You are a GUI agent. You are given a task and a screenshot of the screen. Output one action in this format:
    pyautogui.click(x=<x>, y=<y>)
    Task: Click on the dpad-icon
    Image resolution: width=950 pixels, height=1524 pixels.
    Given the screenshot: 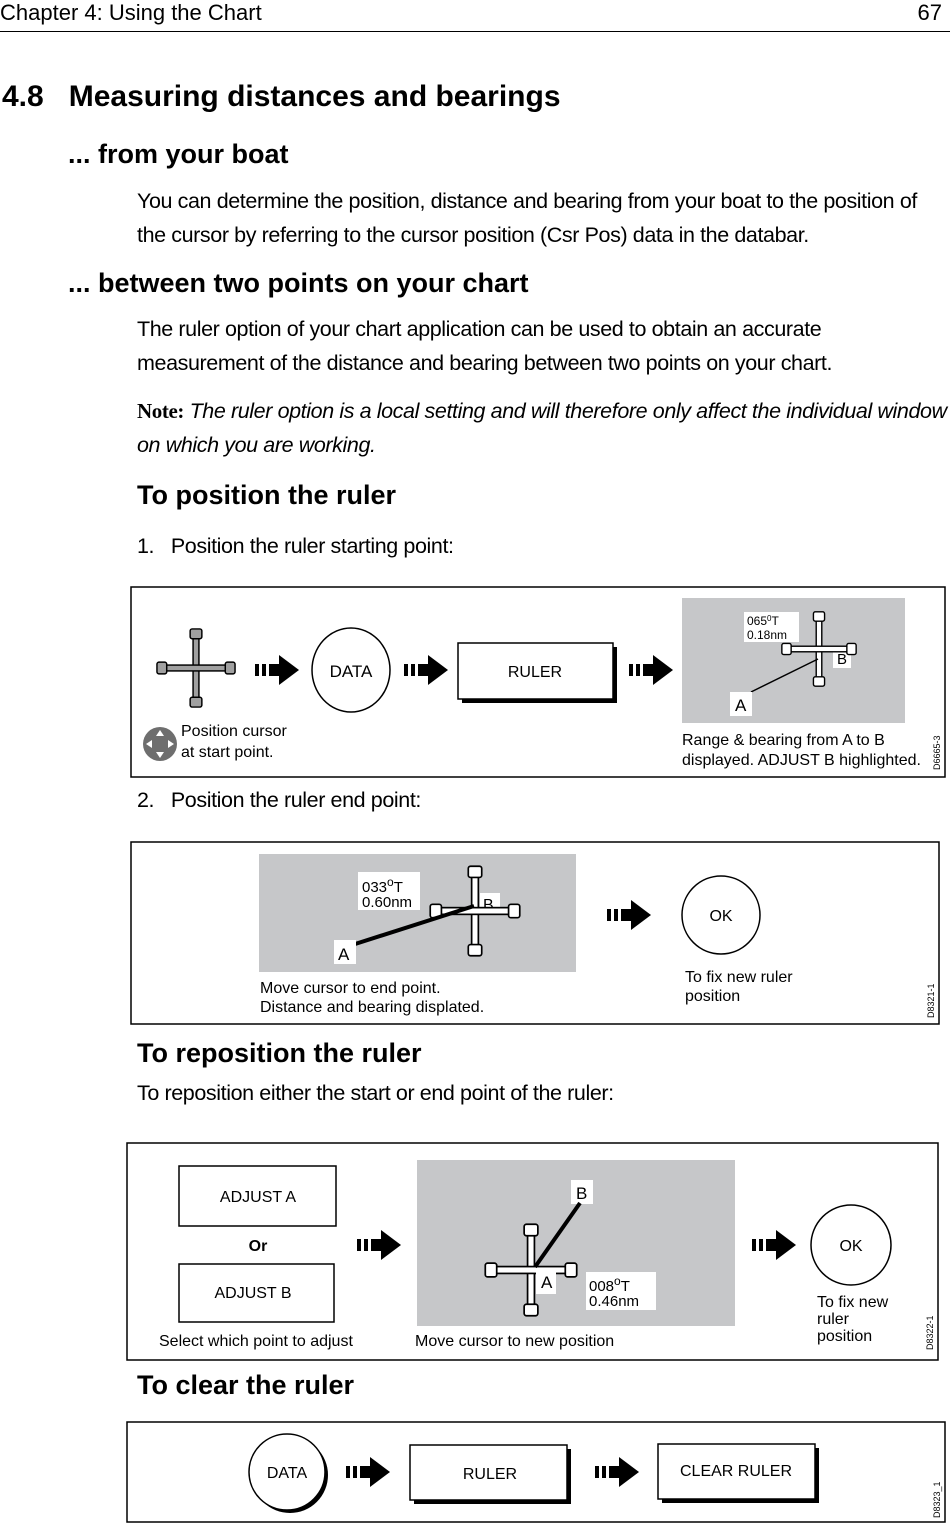 What is the action you would take?
    pyautogui.click(x=160, y=744)
    